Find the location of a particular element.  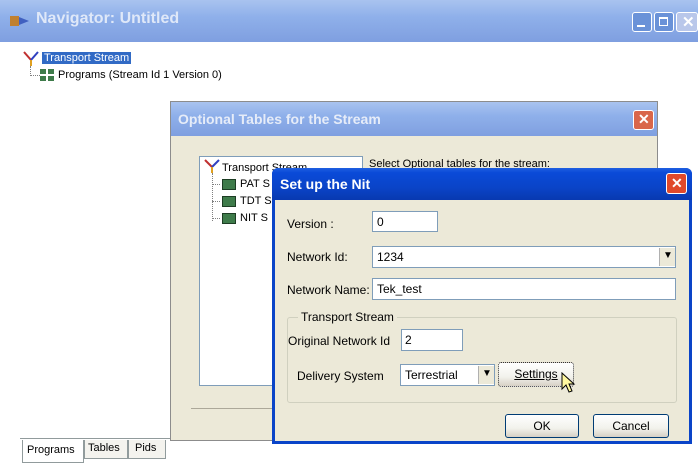

tab-tables: Tables is located at coordinates (106, 449).